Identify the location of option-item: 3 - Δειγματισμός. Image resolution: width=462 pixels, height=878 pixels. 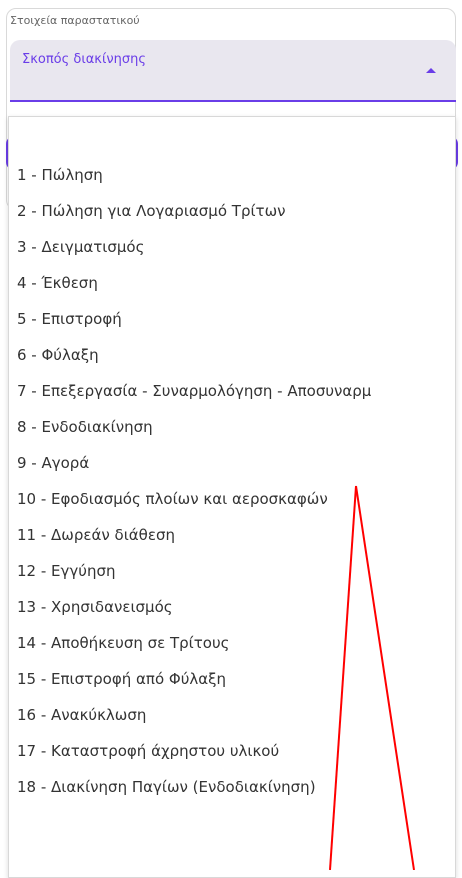
(232, 247).